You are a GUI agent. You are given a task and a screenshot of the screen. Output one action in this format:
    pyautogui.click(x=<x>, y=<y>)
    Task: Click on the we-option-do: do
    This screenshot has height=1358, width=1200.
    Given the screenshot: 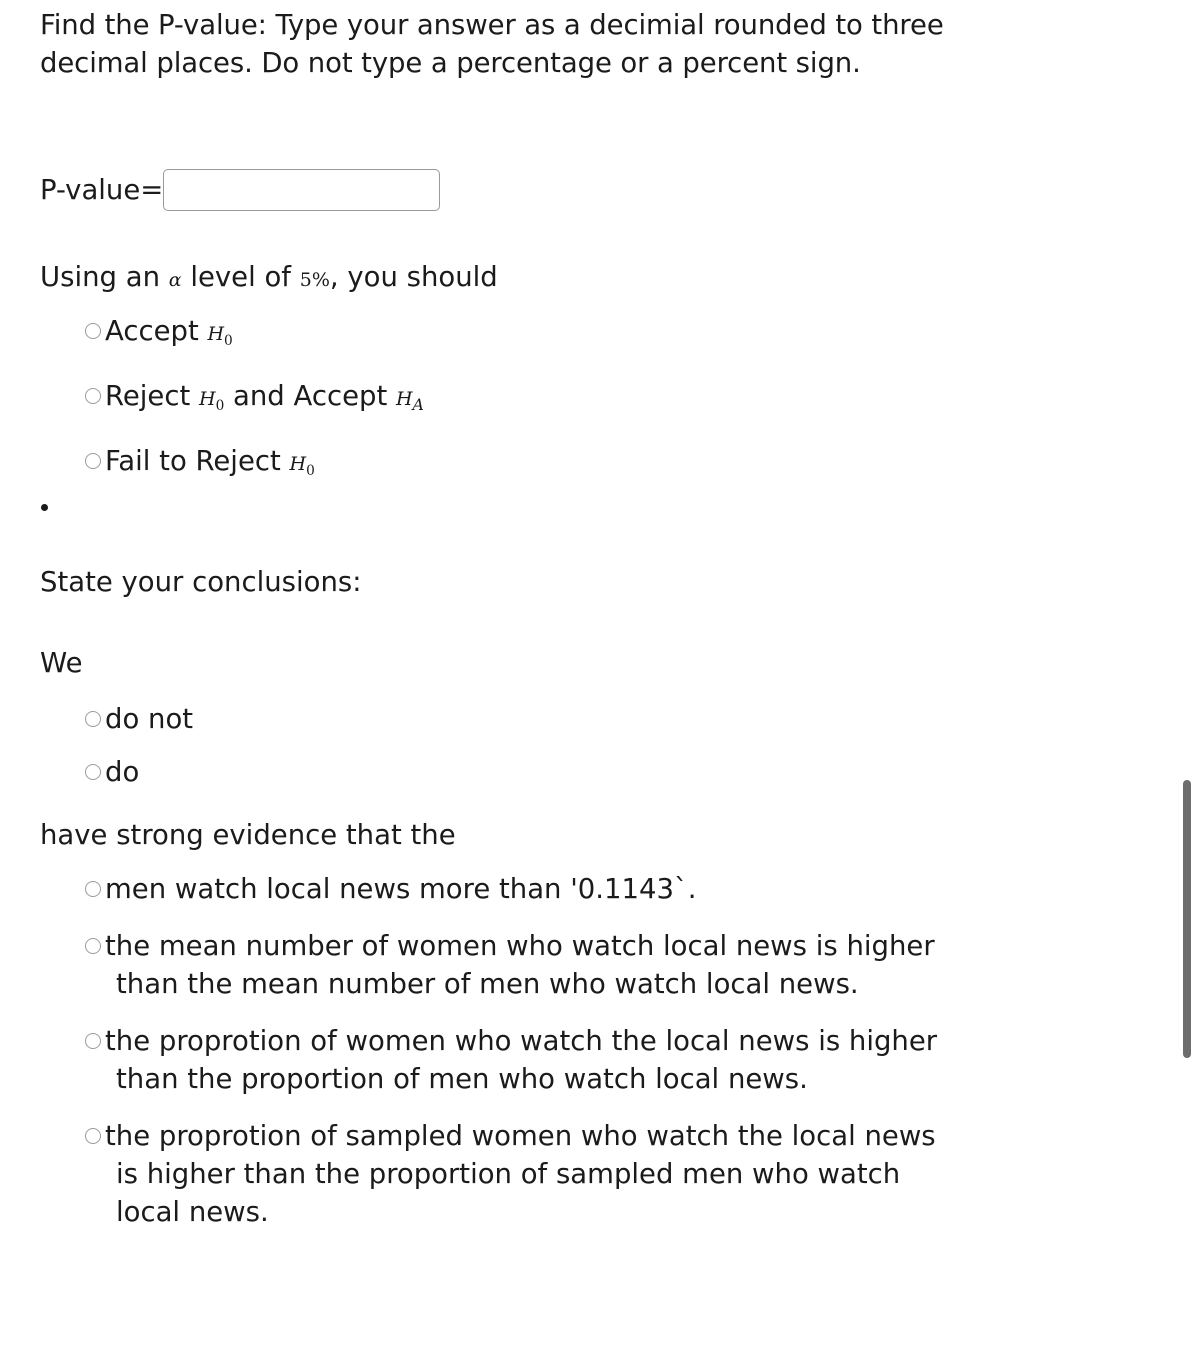 What is the action you would take?
    pyautogui.click(x=139, y=772)
    